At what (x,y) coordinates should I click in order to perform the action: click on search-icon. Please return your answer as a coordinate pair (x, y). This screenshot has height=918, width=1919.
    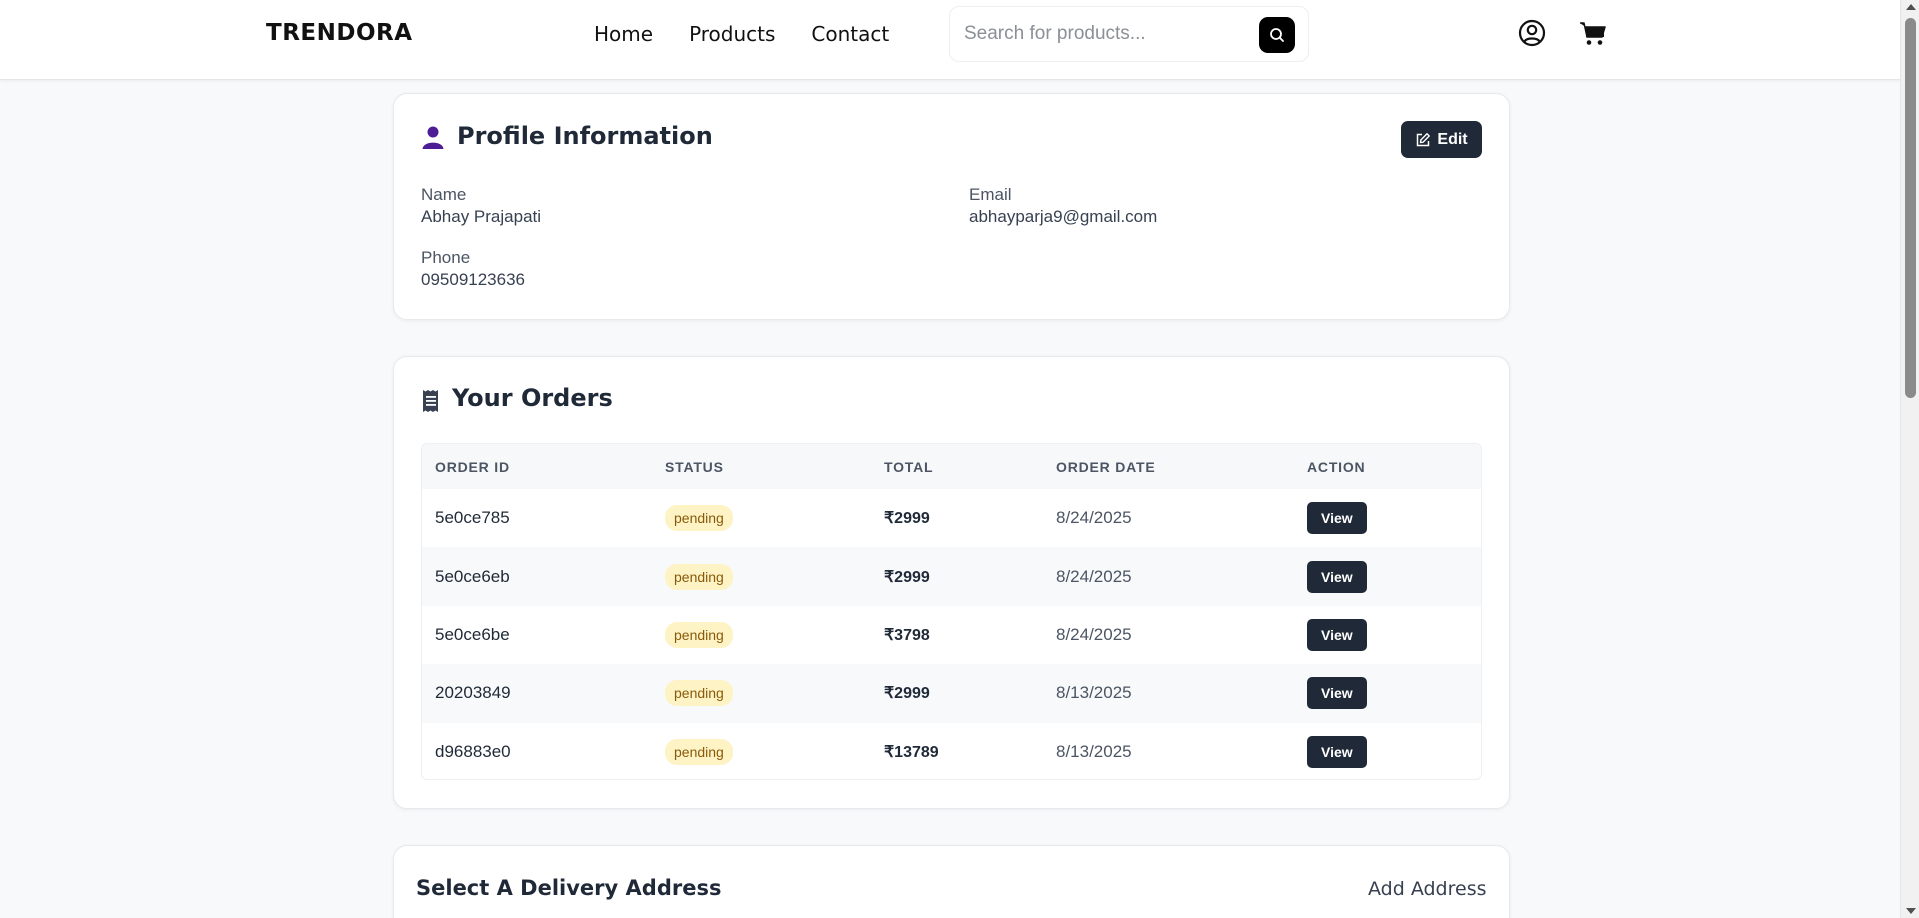
    Looking at the image, I should click on (1277, 35).